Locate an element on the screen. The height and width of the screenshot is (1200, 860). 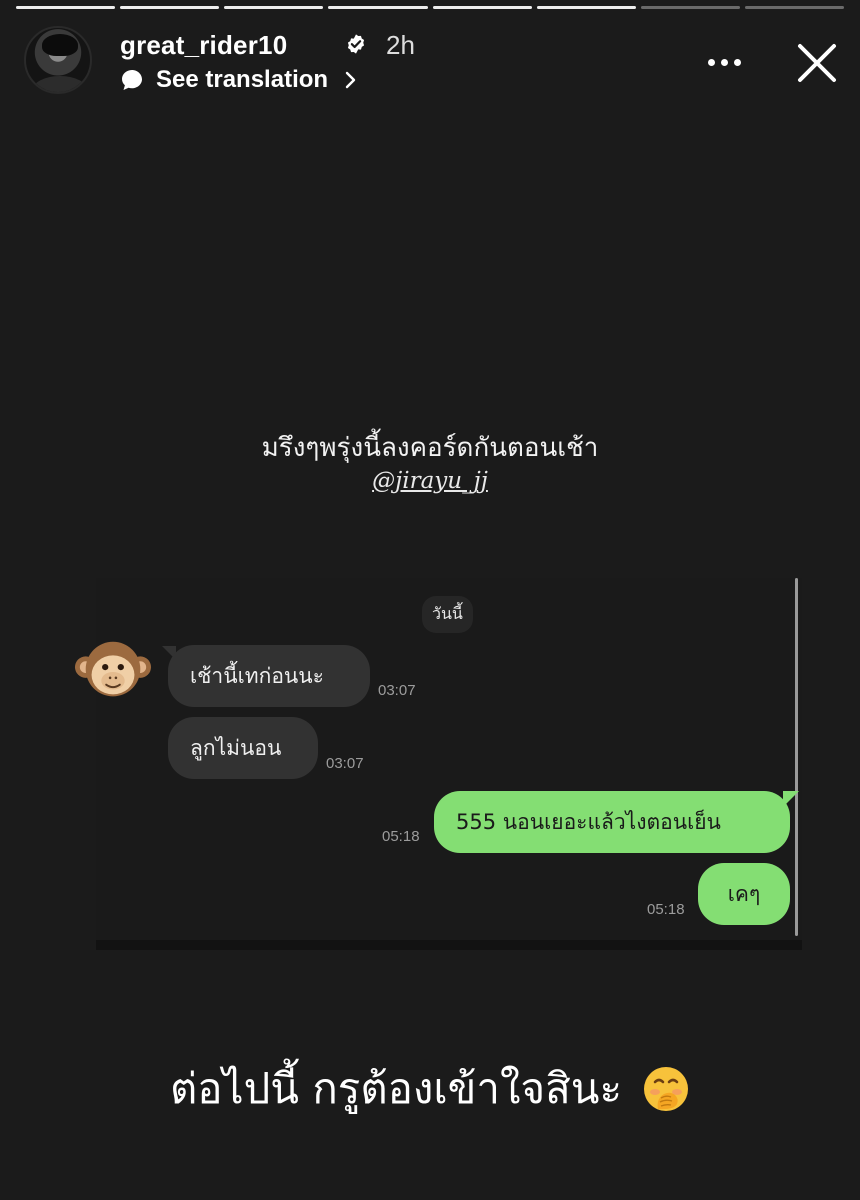
see-translation-link: See translation is located at coordinates (239, 80).